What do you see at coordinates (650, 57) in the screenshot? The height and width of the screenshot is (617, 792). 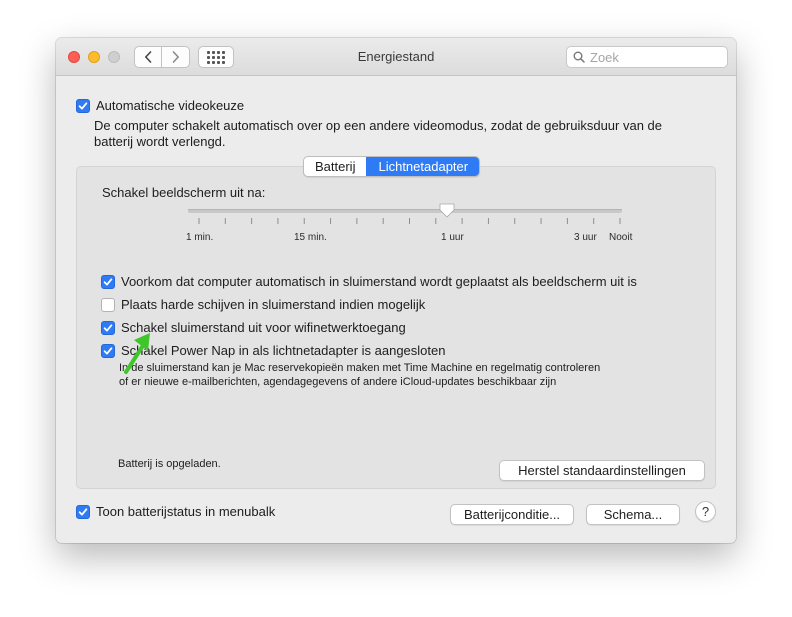 I see `search-input` at bounding box center [650, 57].